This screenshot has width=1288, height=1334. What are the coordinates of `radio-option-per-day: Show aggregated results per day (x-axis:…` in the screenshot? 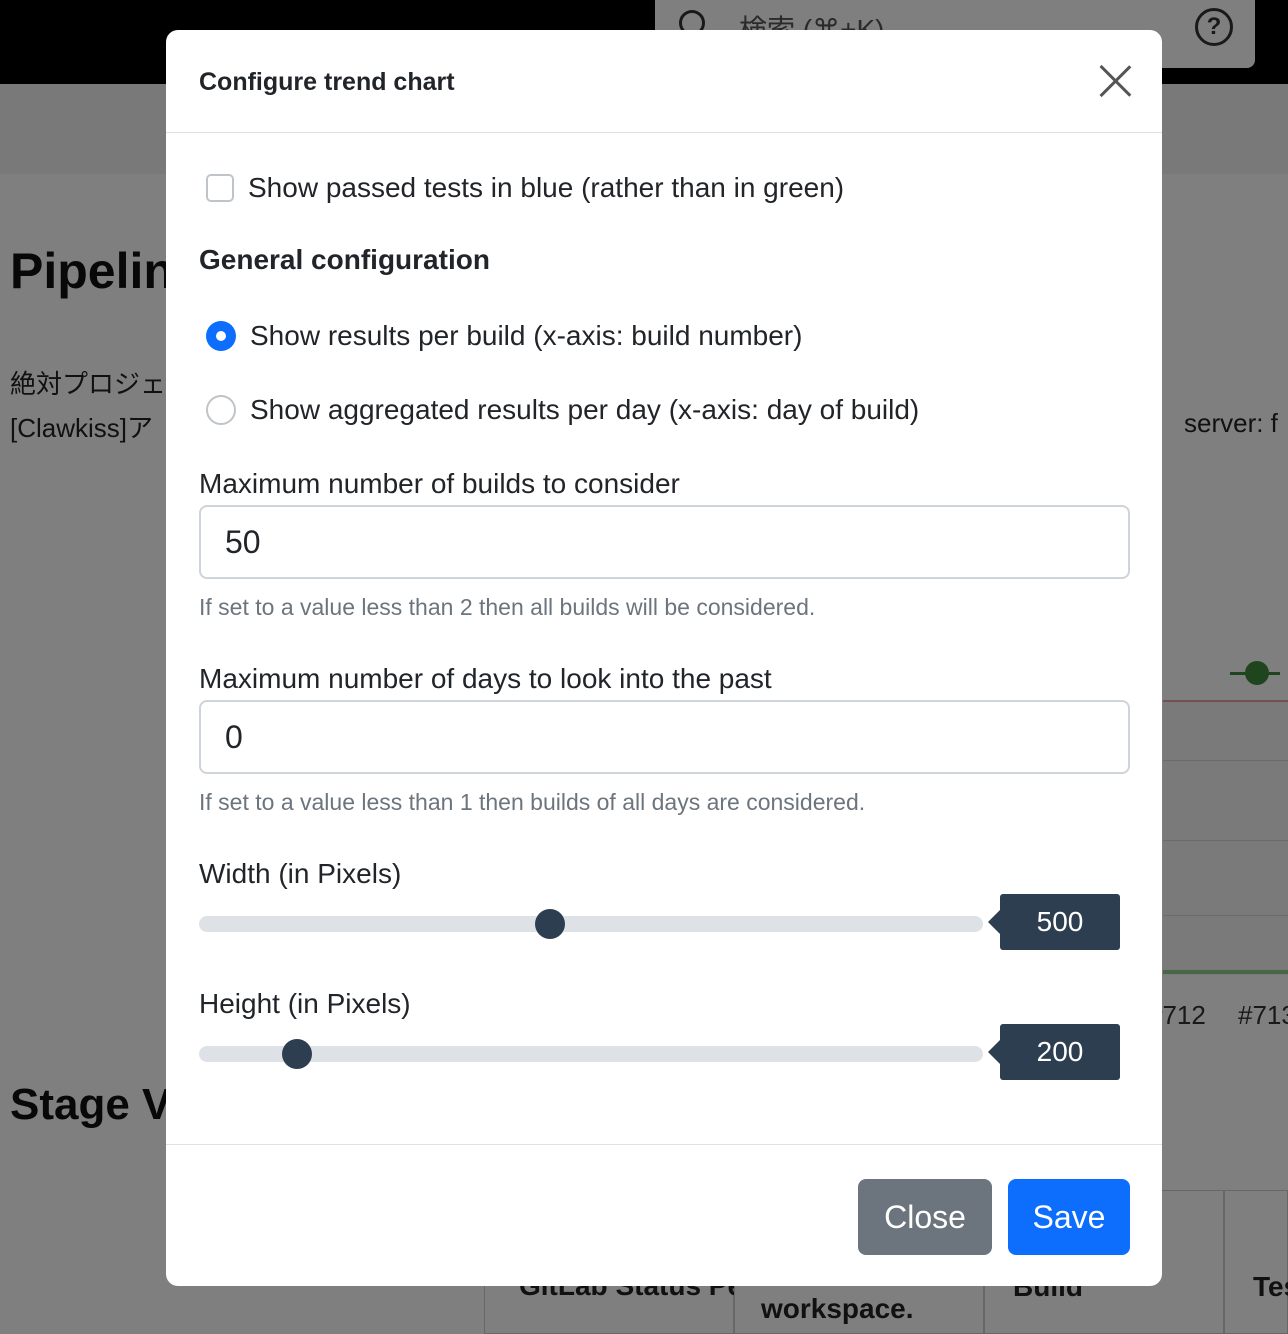 It's located at (562, 410).